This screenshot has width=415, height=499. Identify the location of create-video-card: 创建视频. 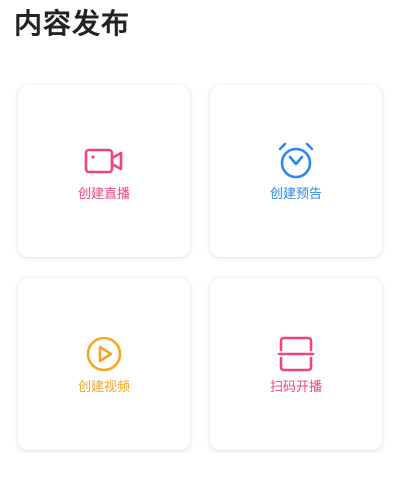
(104, 364).